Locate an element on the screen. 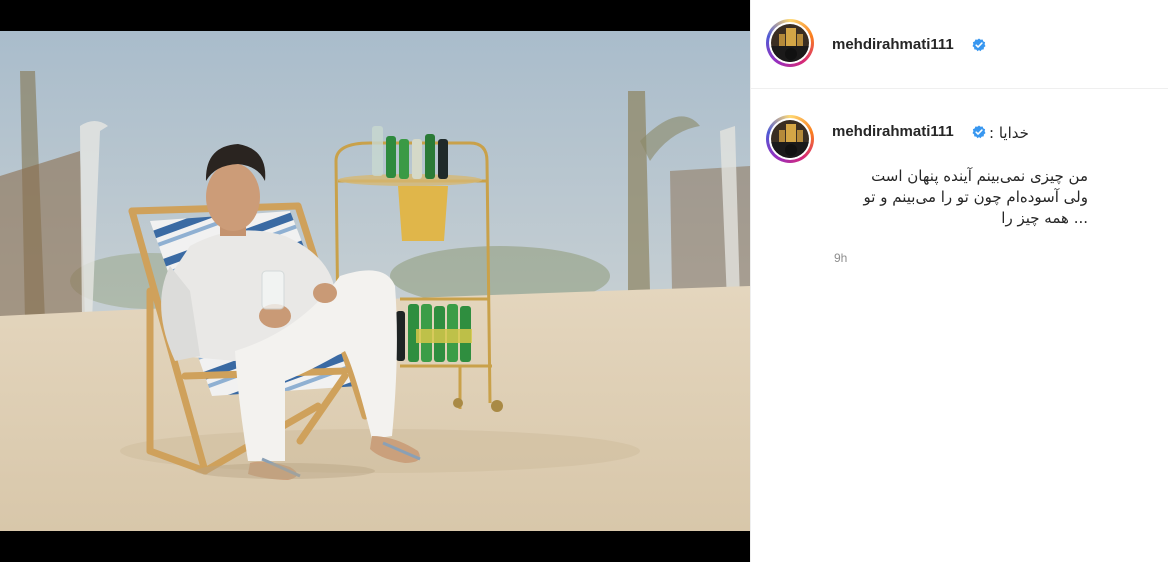 The width and height of the screenshot is (1168, 562). caption-title: خدایا : is located at coordinates (1009, 133).